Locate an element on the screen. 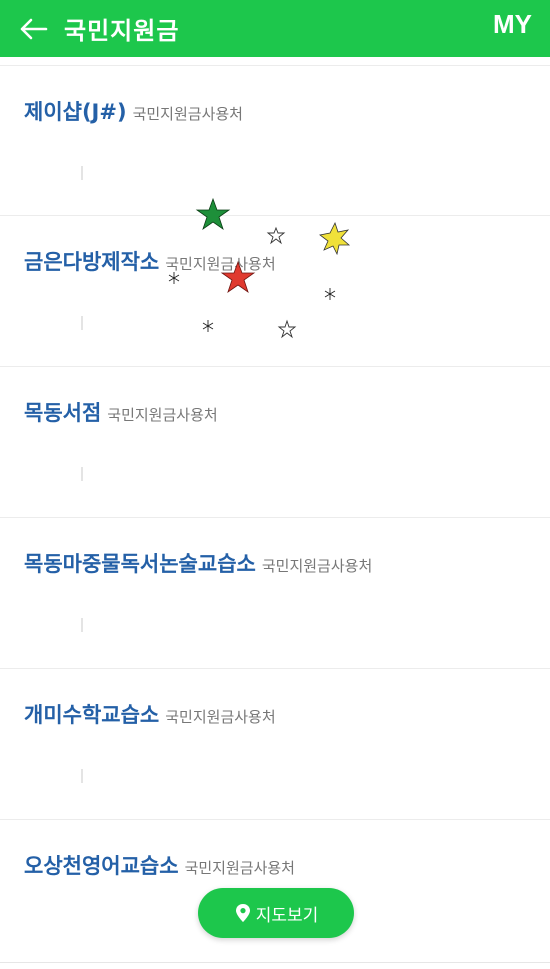 The image size is (550, 969). store-name-label: 오상천영어교습소 국민지원금사용처 is located at coordinates (159, 865).